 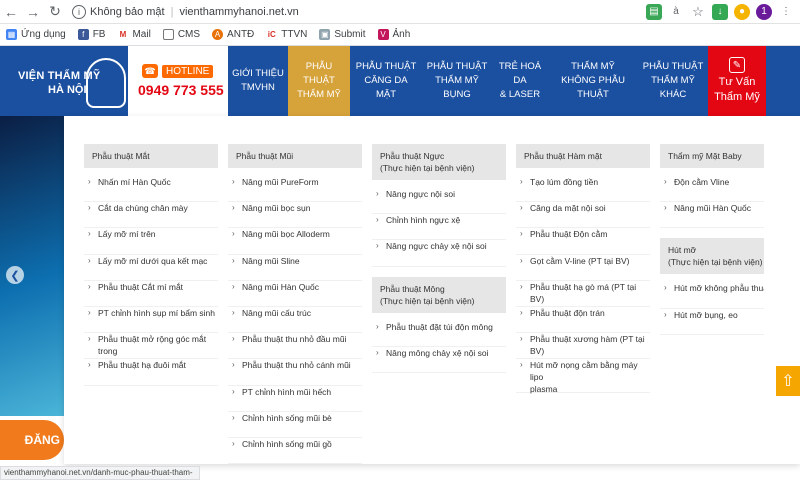 What do you see at coordinates (439, 294) in the screenshot?
I see `column-subheading: Phẫu thuật Mông (Thực hiện tại bệnh viện)` at bounding box center [439, 294].